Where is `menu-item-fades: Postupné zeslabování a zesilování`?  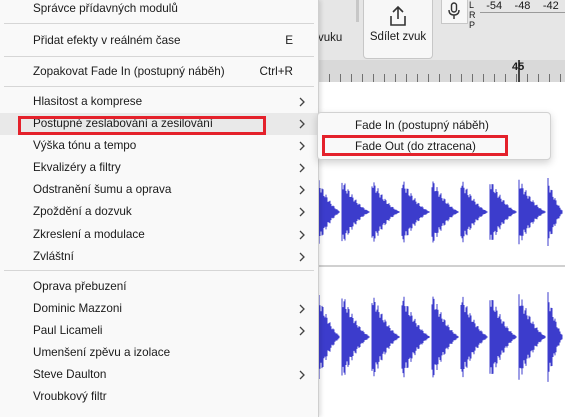
menu-item-fades: Postupné zeslabování a zesilování is located at coordinates (159, 124).